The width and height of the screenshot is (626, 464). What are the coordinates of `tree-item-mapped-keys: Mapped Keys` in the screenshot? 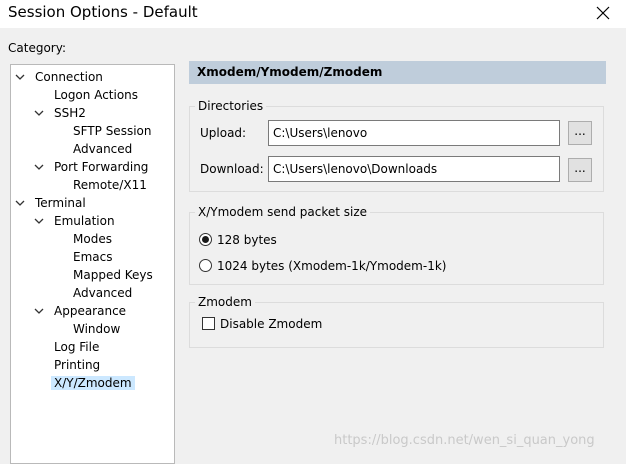 It's located at (113, 275).